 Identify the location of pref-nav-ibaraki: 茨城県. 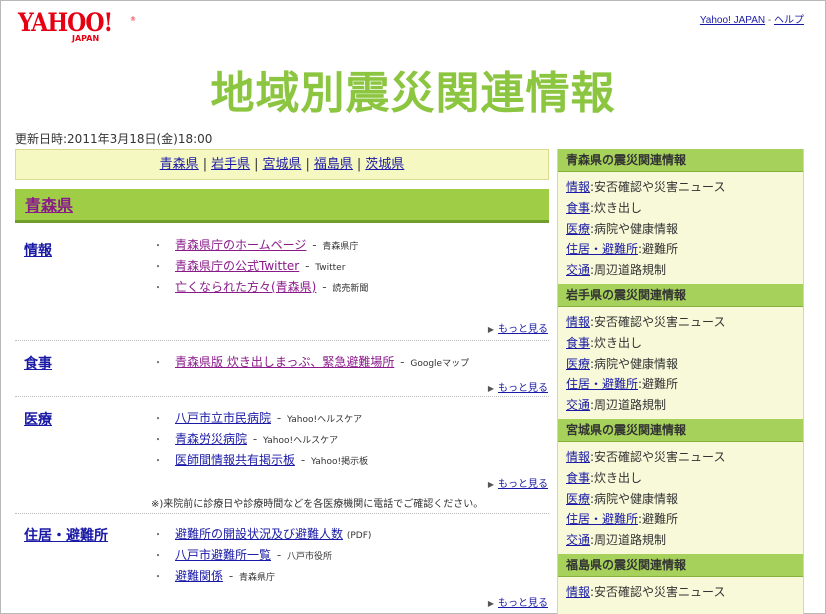
(384, 164).